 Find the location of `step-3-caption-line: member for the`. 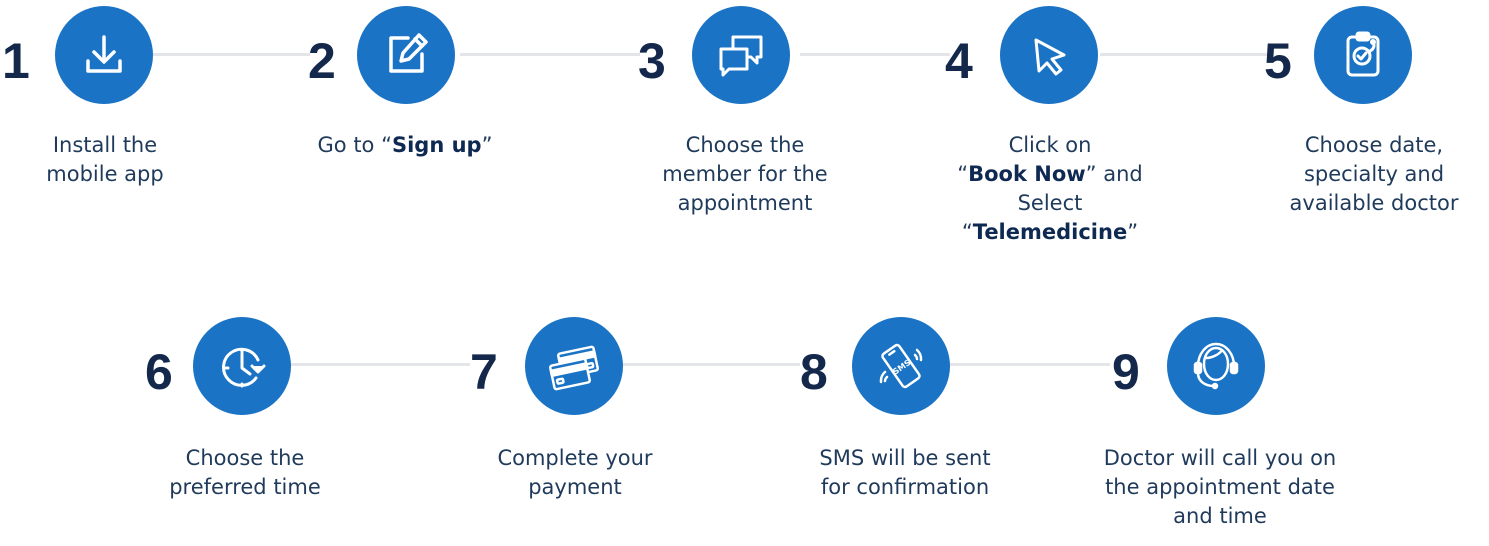

step-3-caption-line: member for the is located at coordinates (745, 174).